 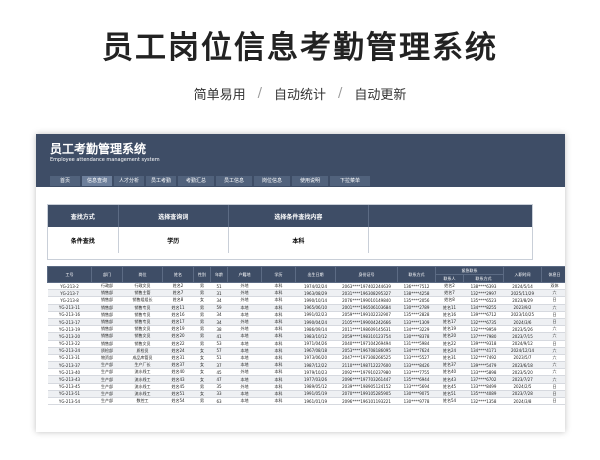 What do you see at coordinates (142, 322) in the screenshot?
I see `table-cell: 销售专员` at bounding box center [142, 322].